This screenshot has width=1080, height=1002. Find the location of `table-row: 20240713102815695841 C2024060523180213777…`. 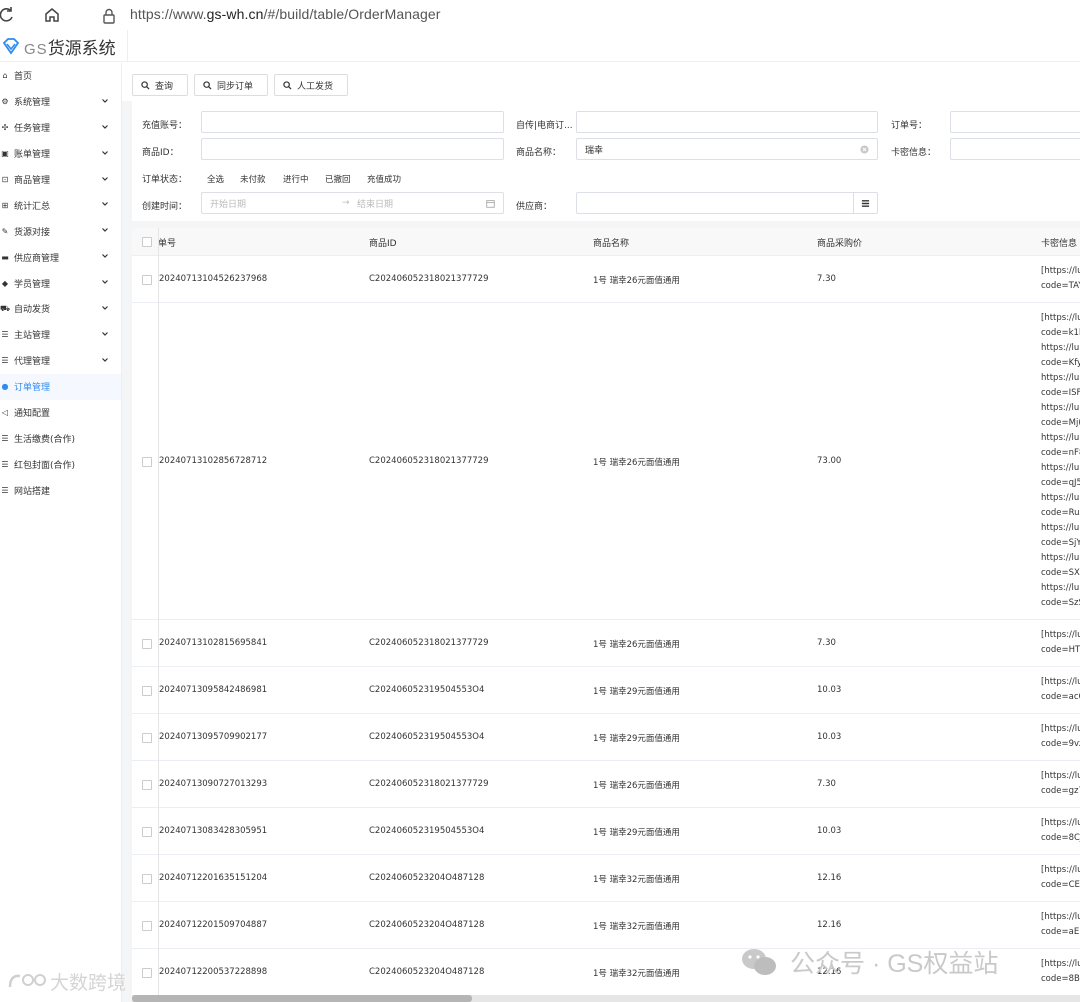

table-row: 20240713102815695841 C2024060523180213777… is located at coordinates (606, 643).